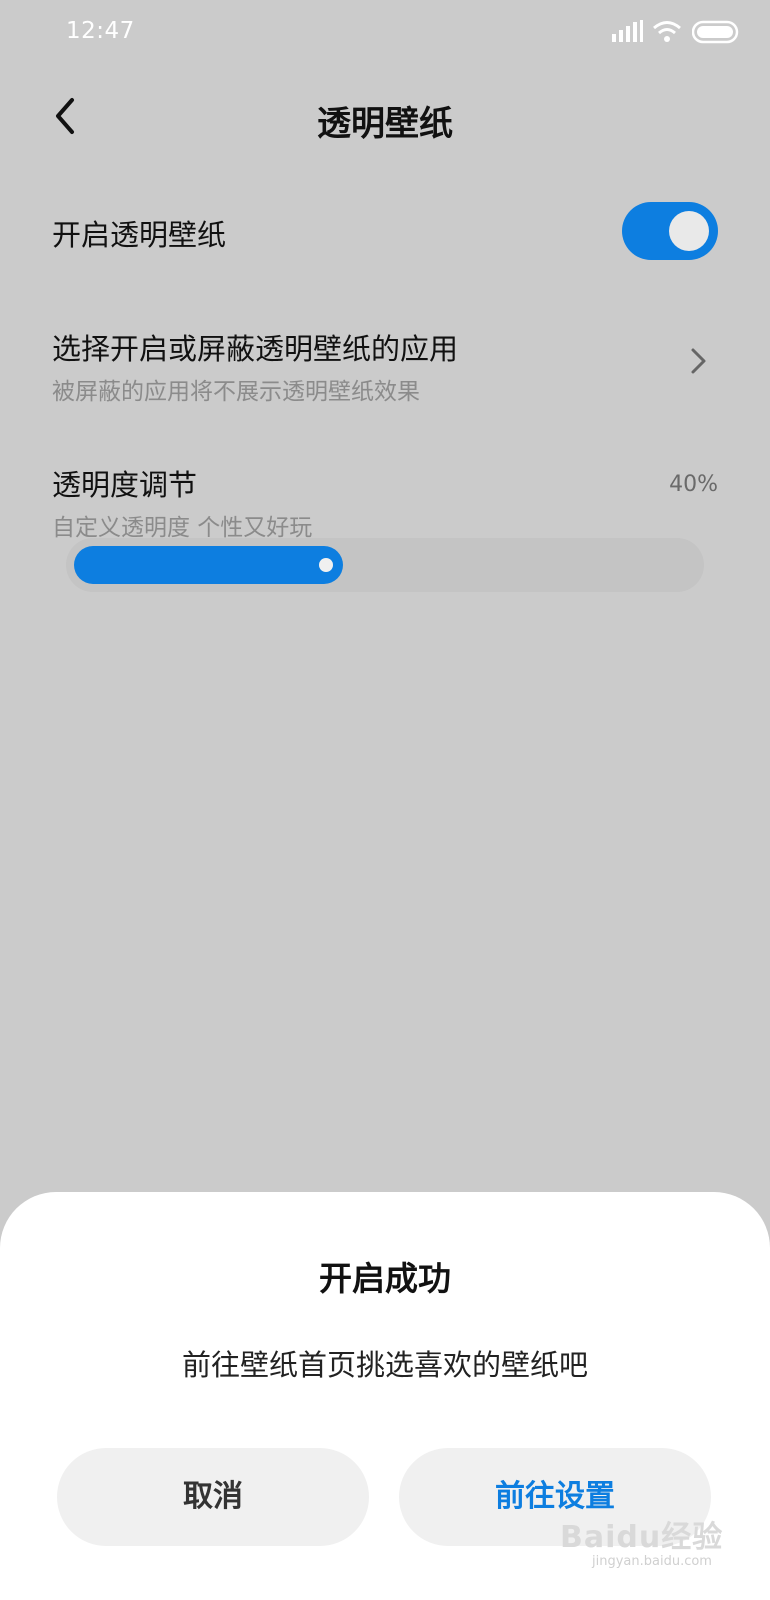 The height and width of the screenshot is (1600, 770). Describe the element at coordinates (326, 565) in the screenshot. I see `slider-thumb` at that location.